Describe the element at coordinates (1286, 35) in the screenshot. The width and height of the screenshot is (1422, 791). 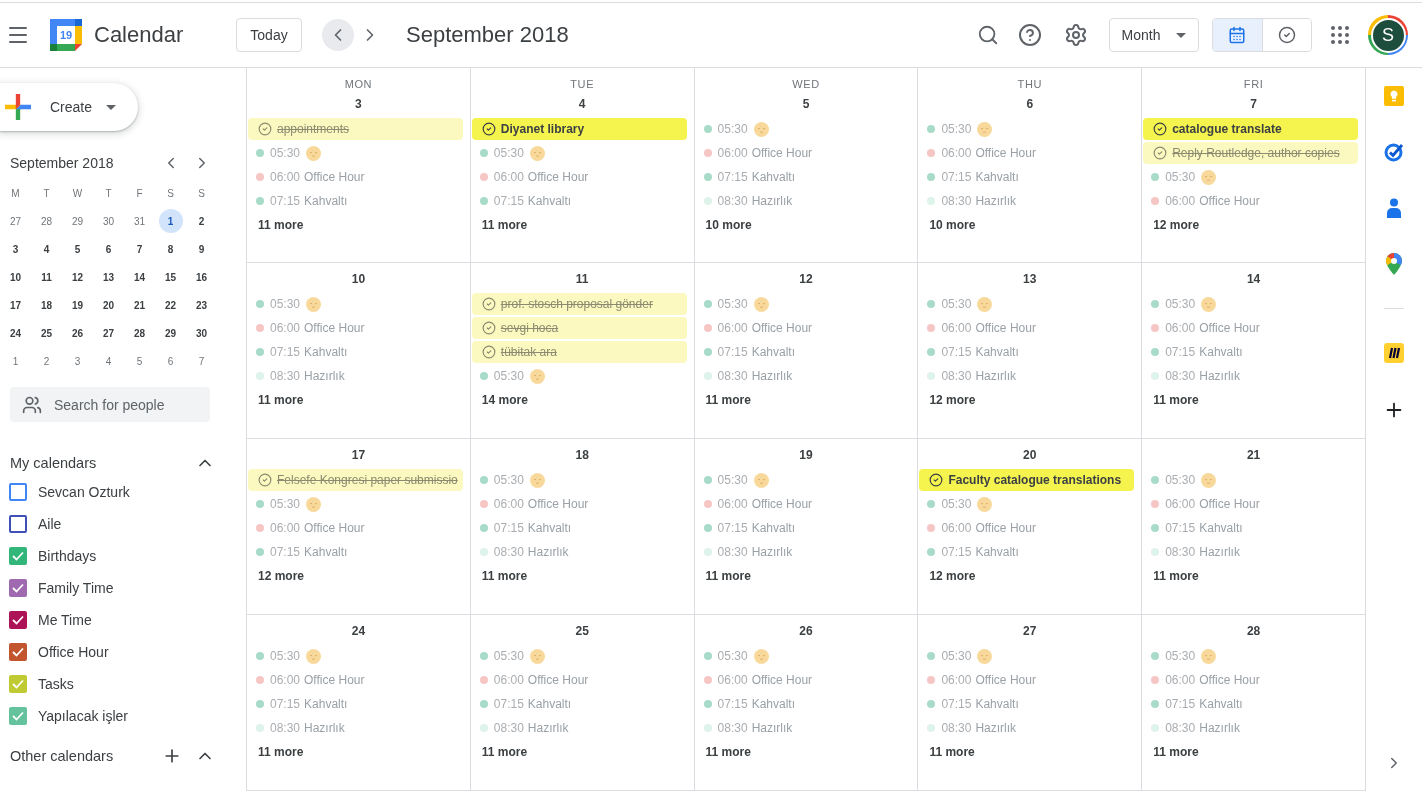
I see `tasks-view-button` at that location.